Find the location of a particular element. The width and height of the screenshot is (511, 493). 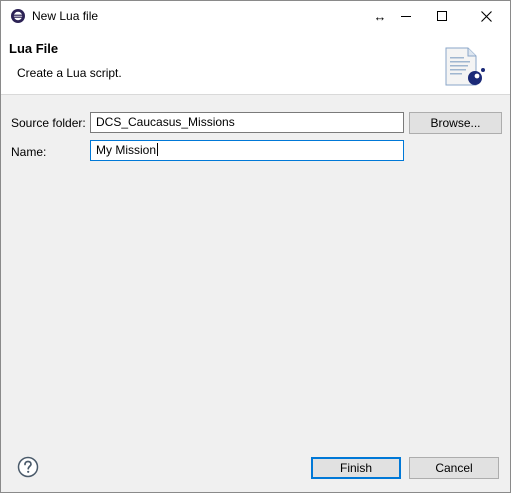

wizard-title: Lua File is located at coordinates (34, 48).